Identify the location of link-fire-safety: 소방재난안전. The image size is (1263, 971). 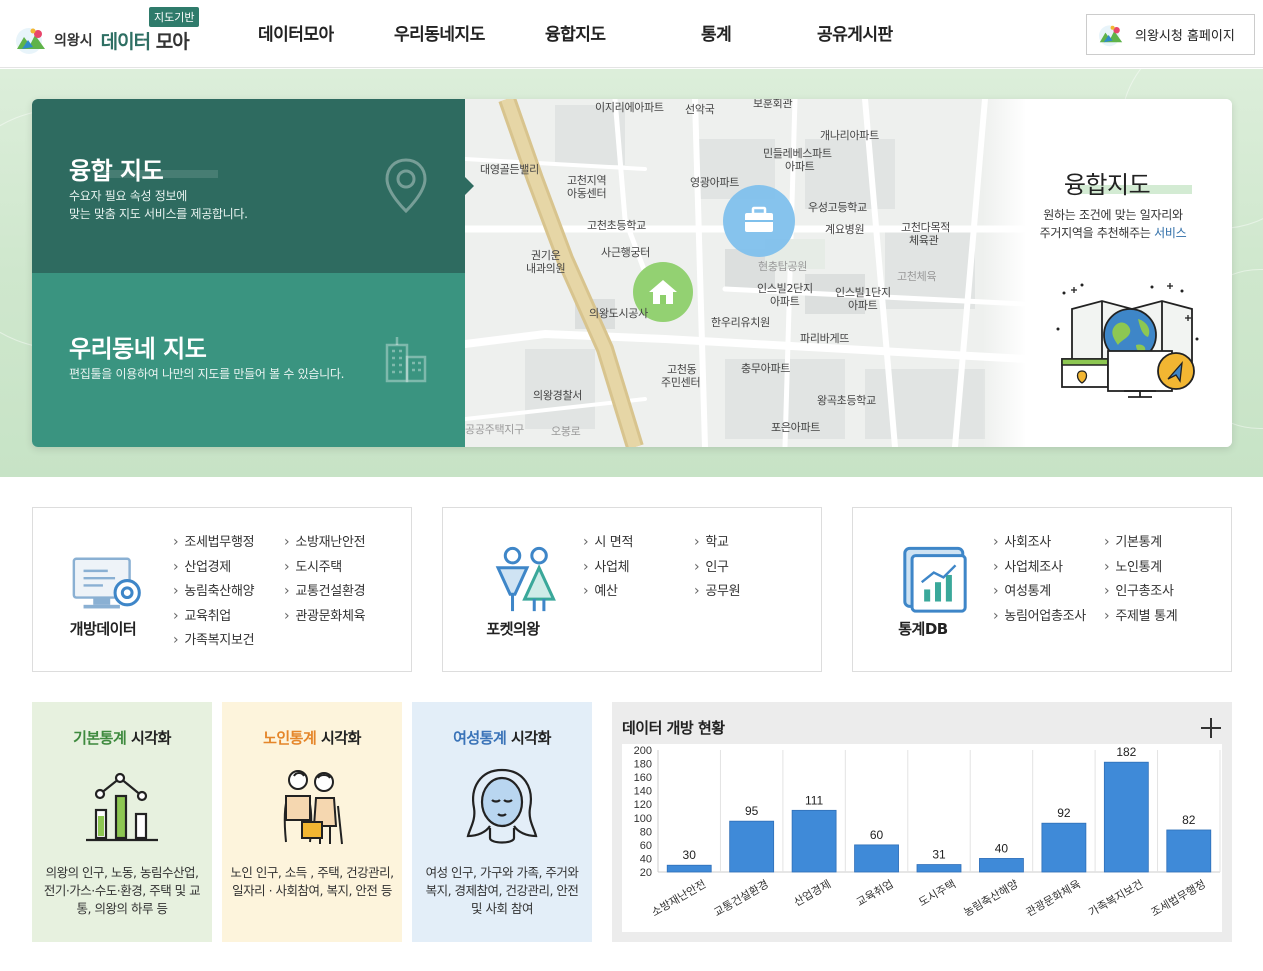
(324, 540).